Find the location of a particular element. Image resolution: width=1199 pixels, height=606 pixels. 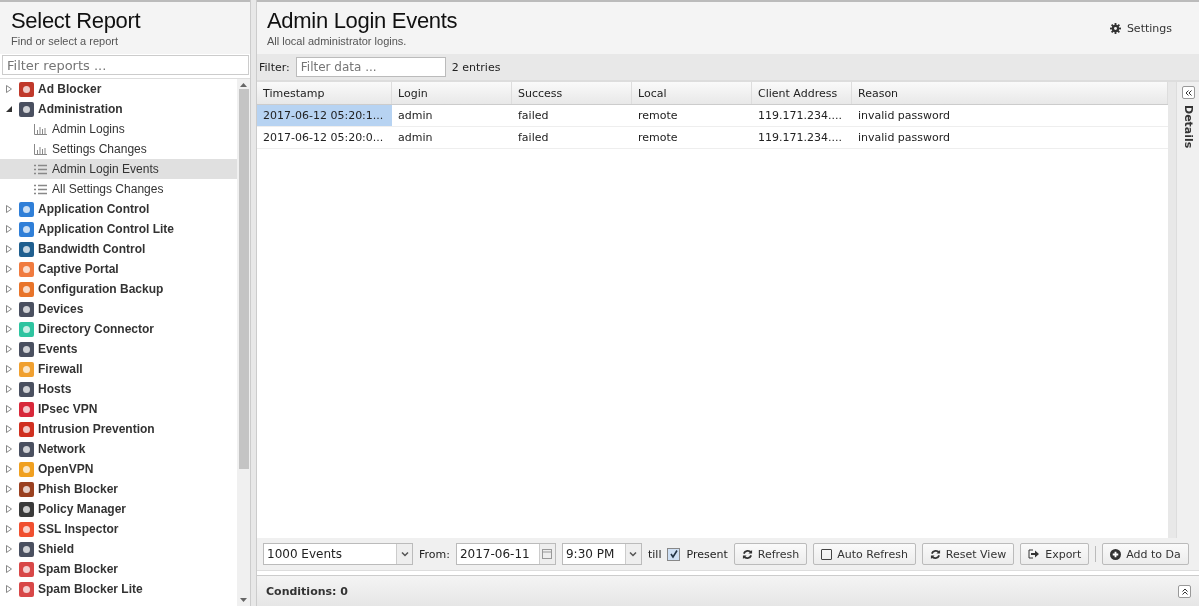

calendar-icon is located at coordinates (547, 554).